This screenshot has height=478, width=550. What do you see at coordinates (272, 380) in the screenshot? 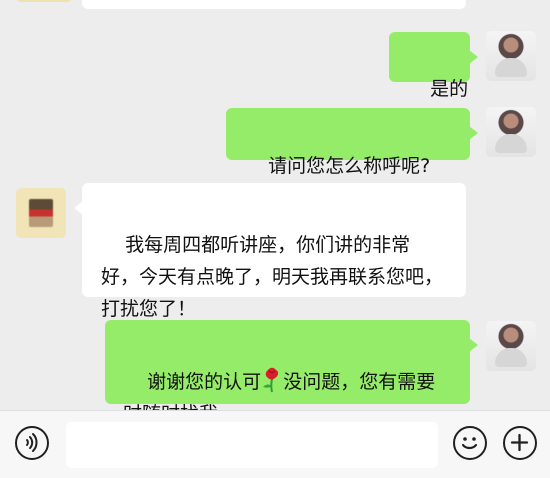
I see `rose-emoji` at bounding box center [272, 380].